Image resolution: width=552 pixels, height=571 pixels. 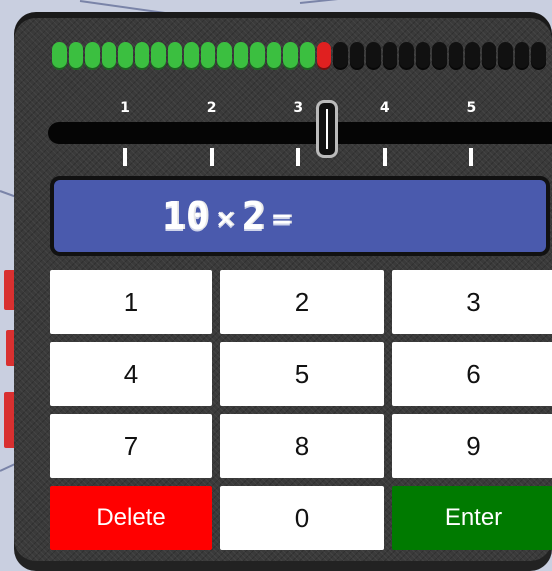 I want to click on operator-symbol: ×, so click(x=226, y=218).